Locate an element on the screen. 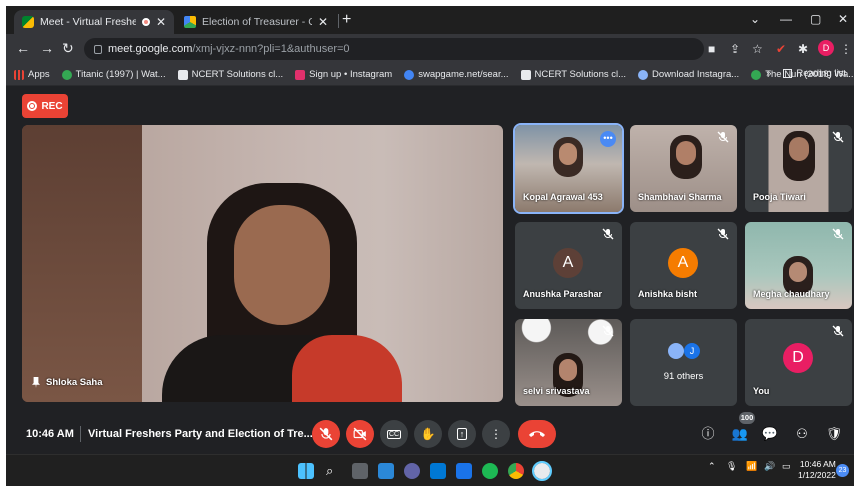  back-icon: ← is located at coordinates (23, 48).